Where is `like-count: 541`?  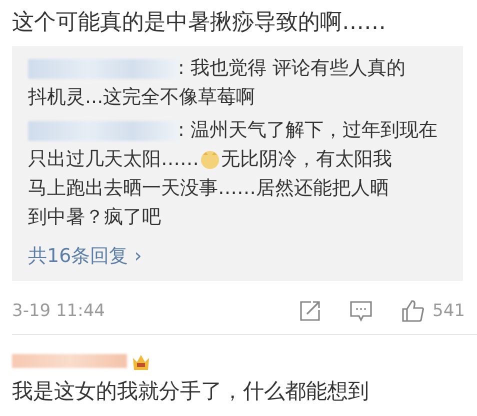 like-count: 541 is located at coordinates (448, 311).